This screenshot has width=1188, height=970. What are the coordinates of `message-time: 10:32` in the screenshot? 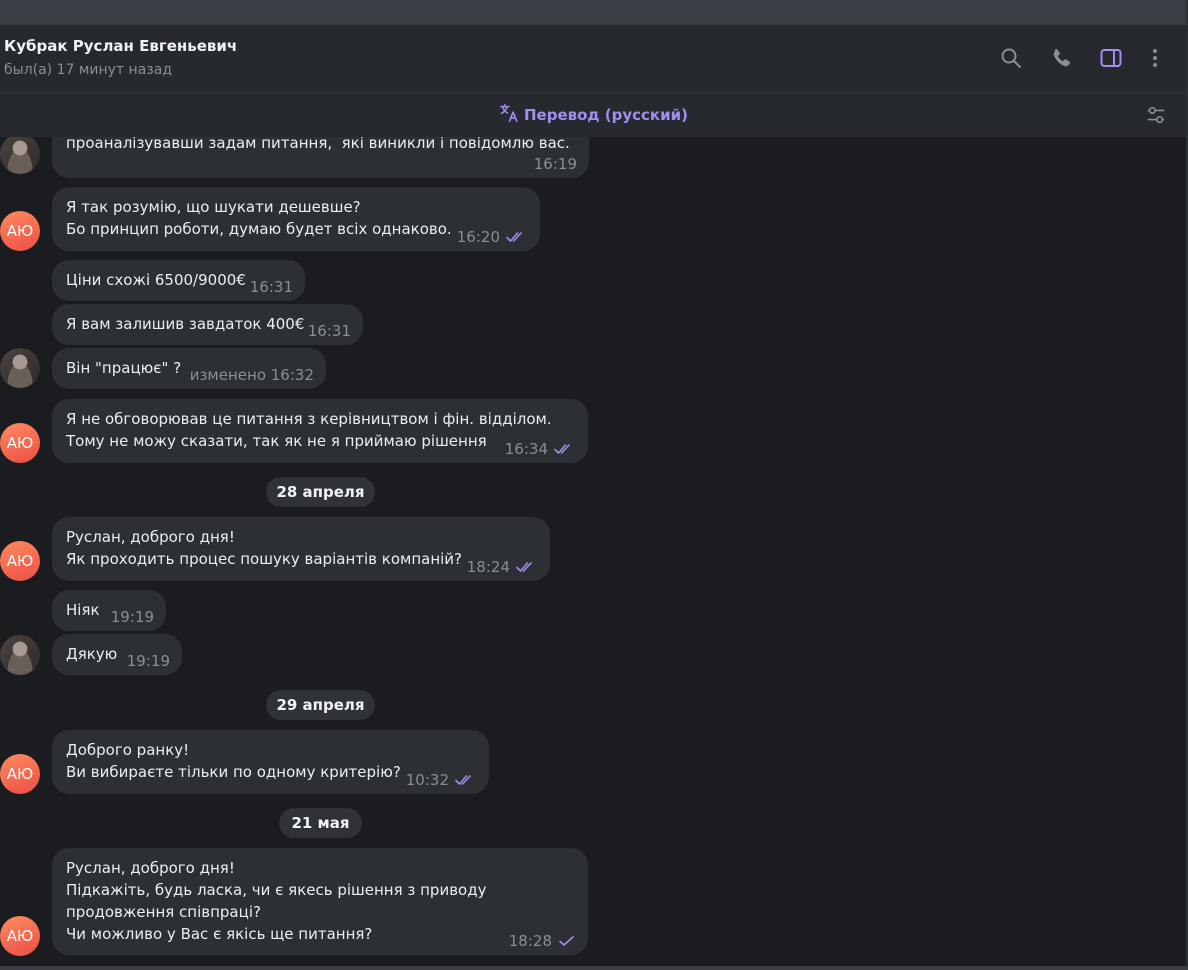 It's located at (427, 780).